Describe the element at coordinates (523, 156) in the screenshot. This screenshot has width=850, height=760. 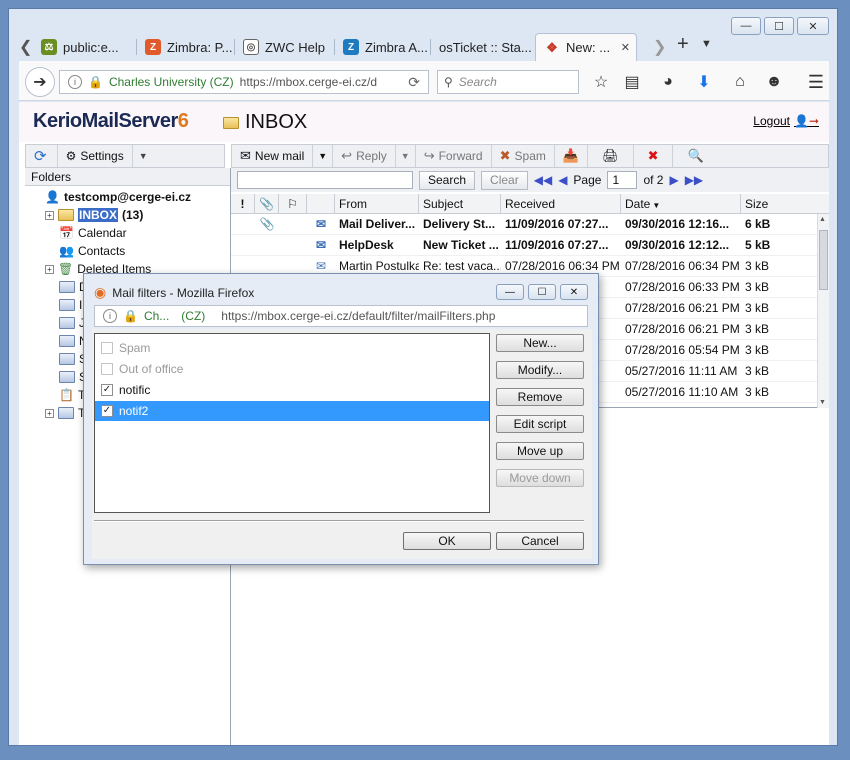
I see `spam-button: ✖ Spam` at that location.